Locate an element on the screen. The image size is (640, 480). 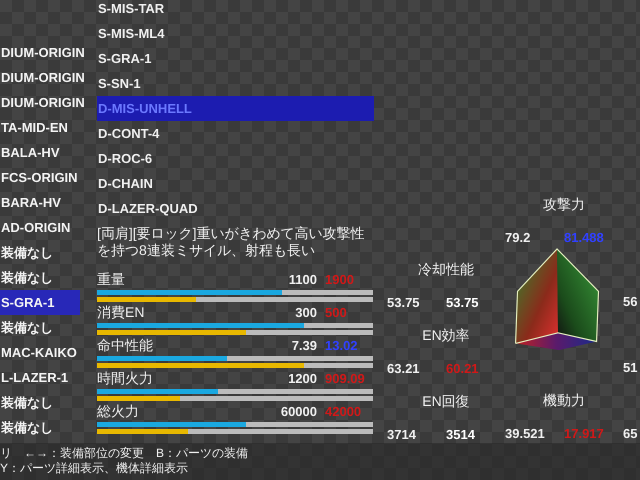
part-item: S-MIS-ML4 is located at coordinates (235, 33).